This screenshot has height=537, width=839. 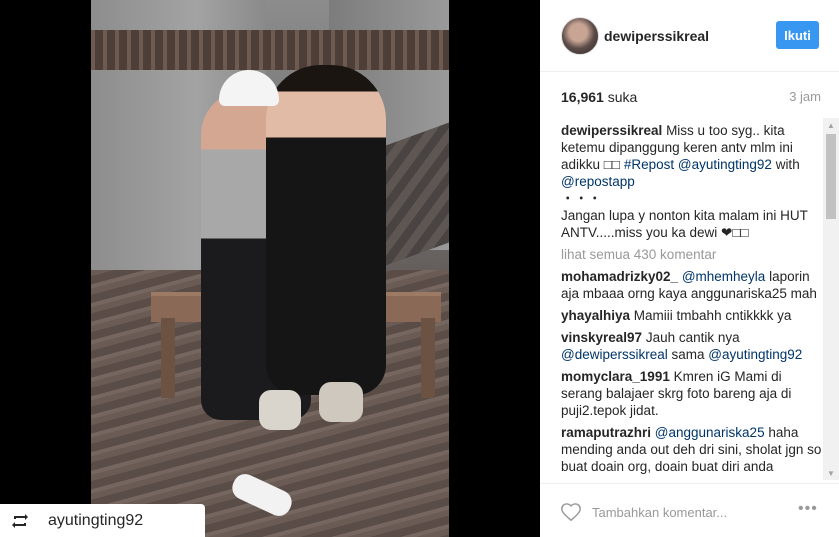 What do you see at coordinates (611, 130) in the screenshot?
I see `caption-username: dewiperssikreal` at bounding box center [611, 130].